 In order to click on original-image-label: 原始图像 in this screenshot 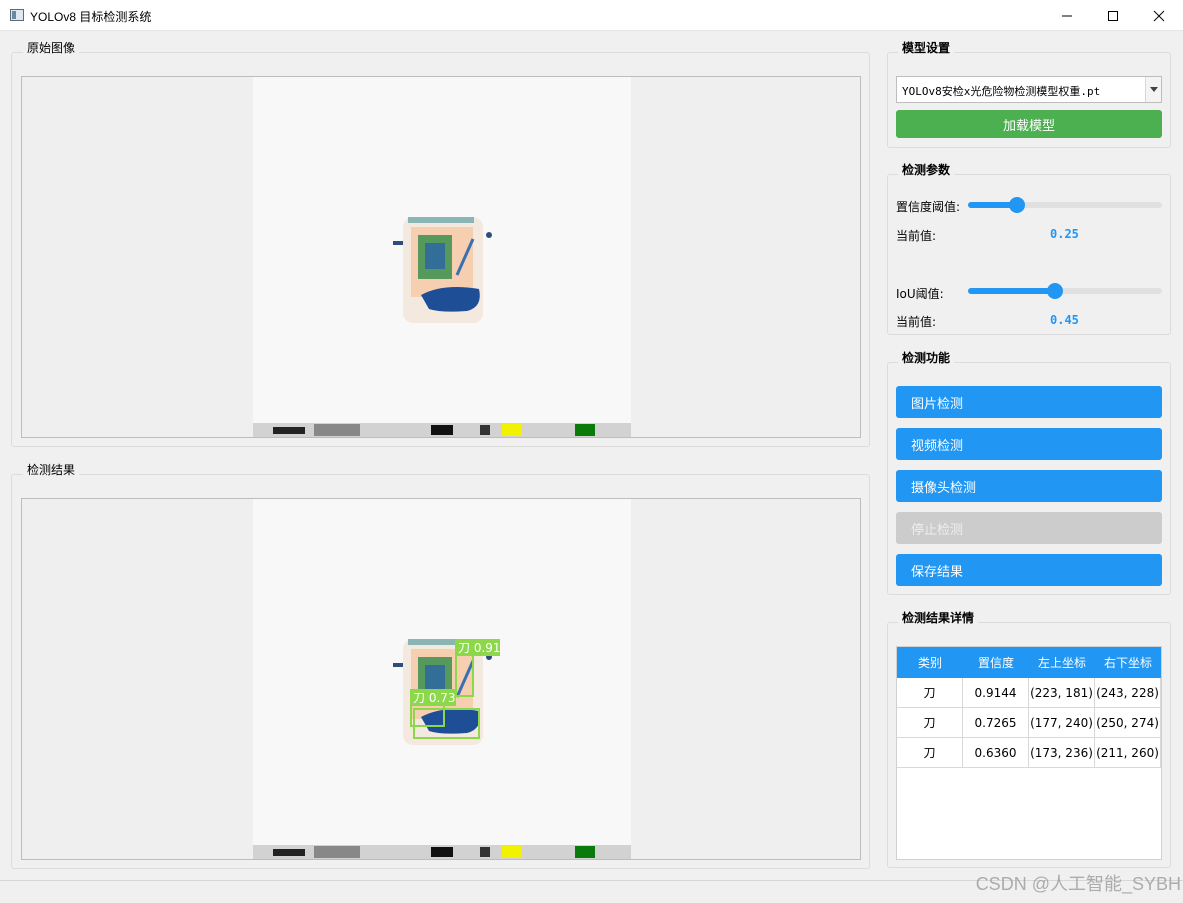, I will do `click(51, 47)`.